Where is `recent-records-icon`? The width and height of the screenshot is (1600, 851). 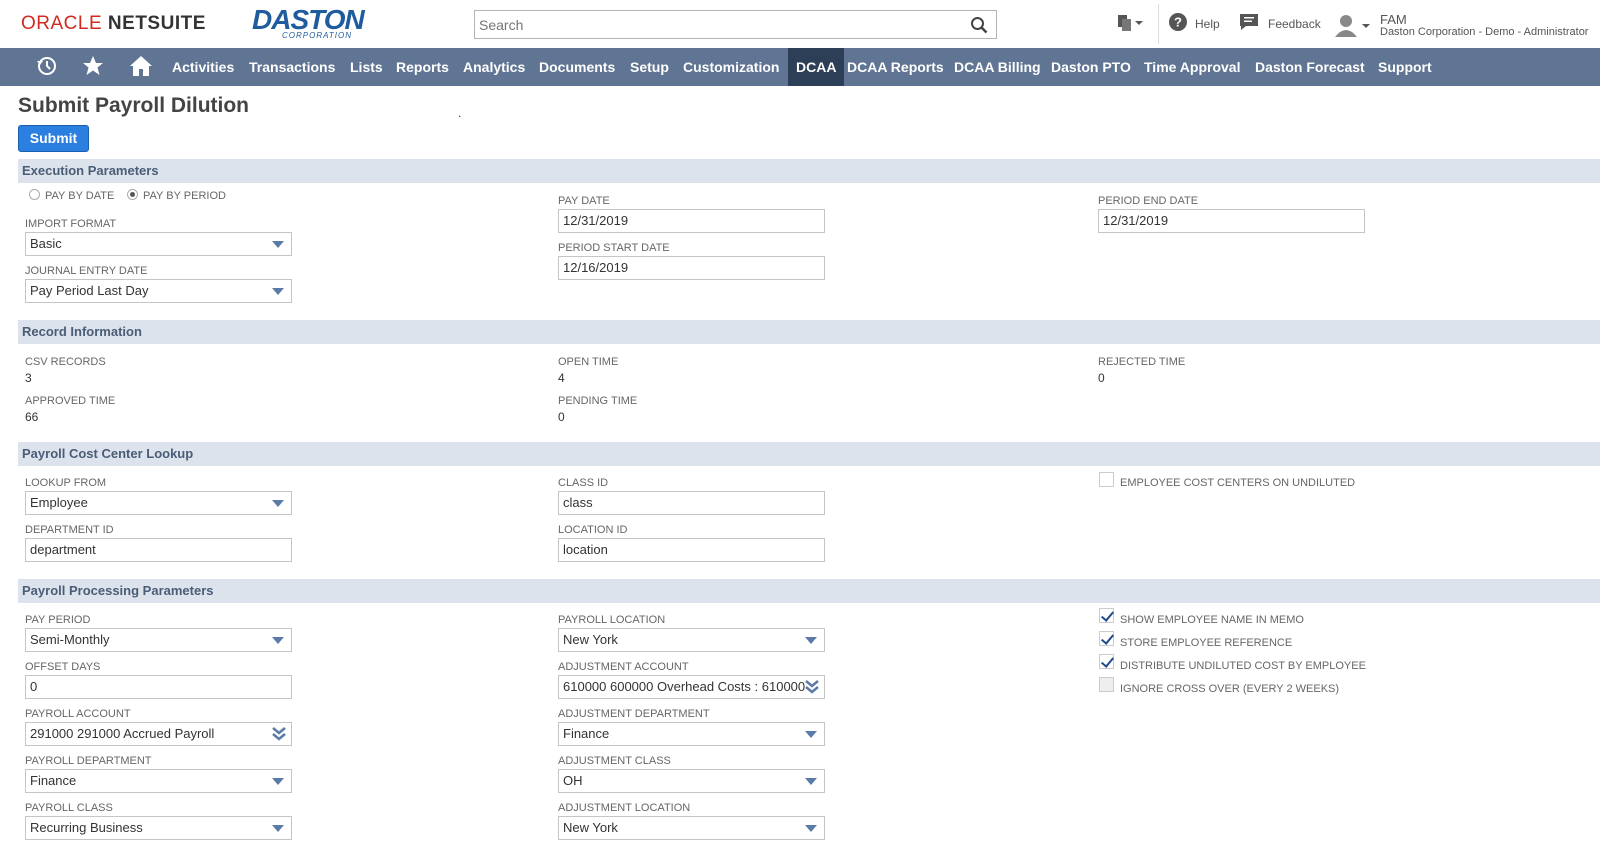 recent-records-icon is located at coordinates (1130, 23).